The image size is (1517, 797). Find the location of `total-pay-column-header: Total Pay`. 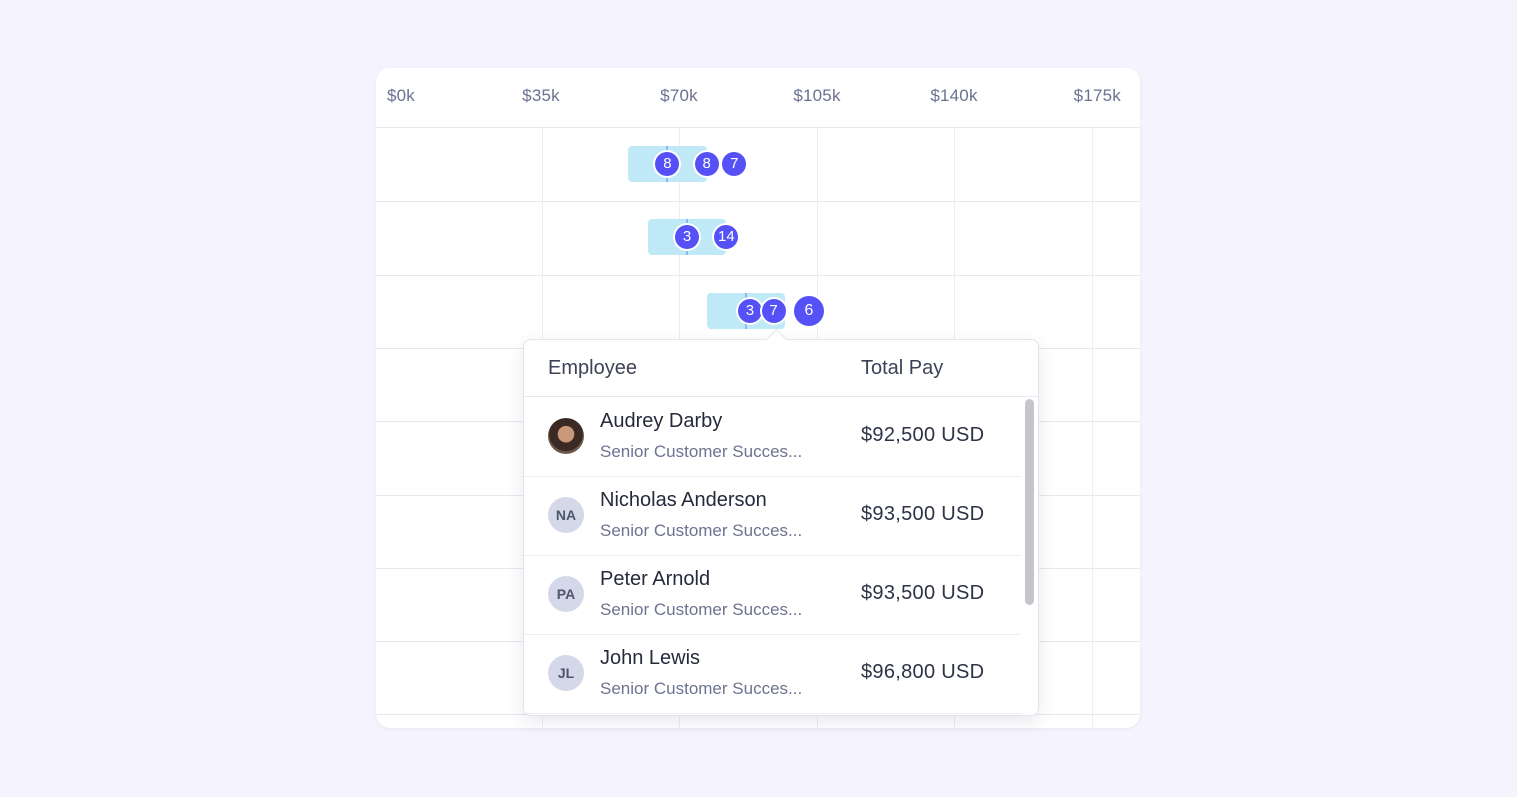

total-pay-column-header: Total Pay is located at coordinates (902, 368).